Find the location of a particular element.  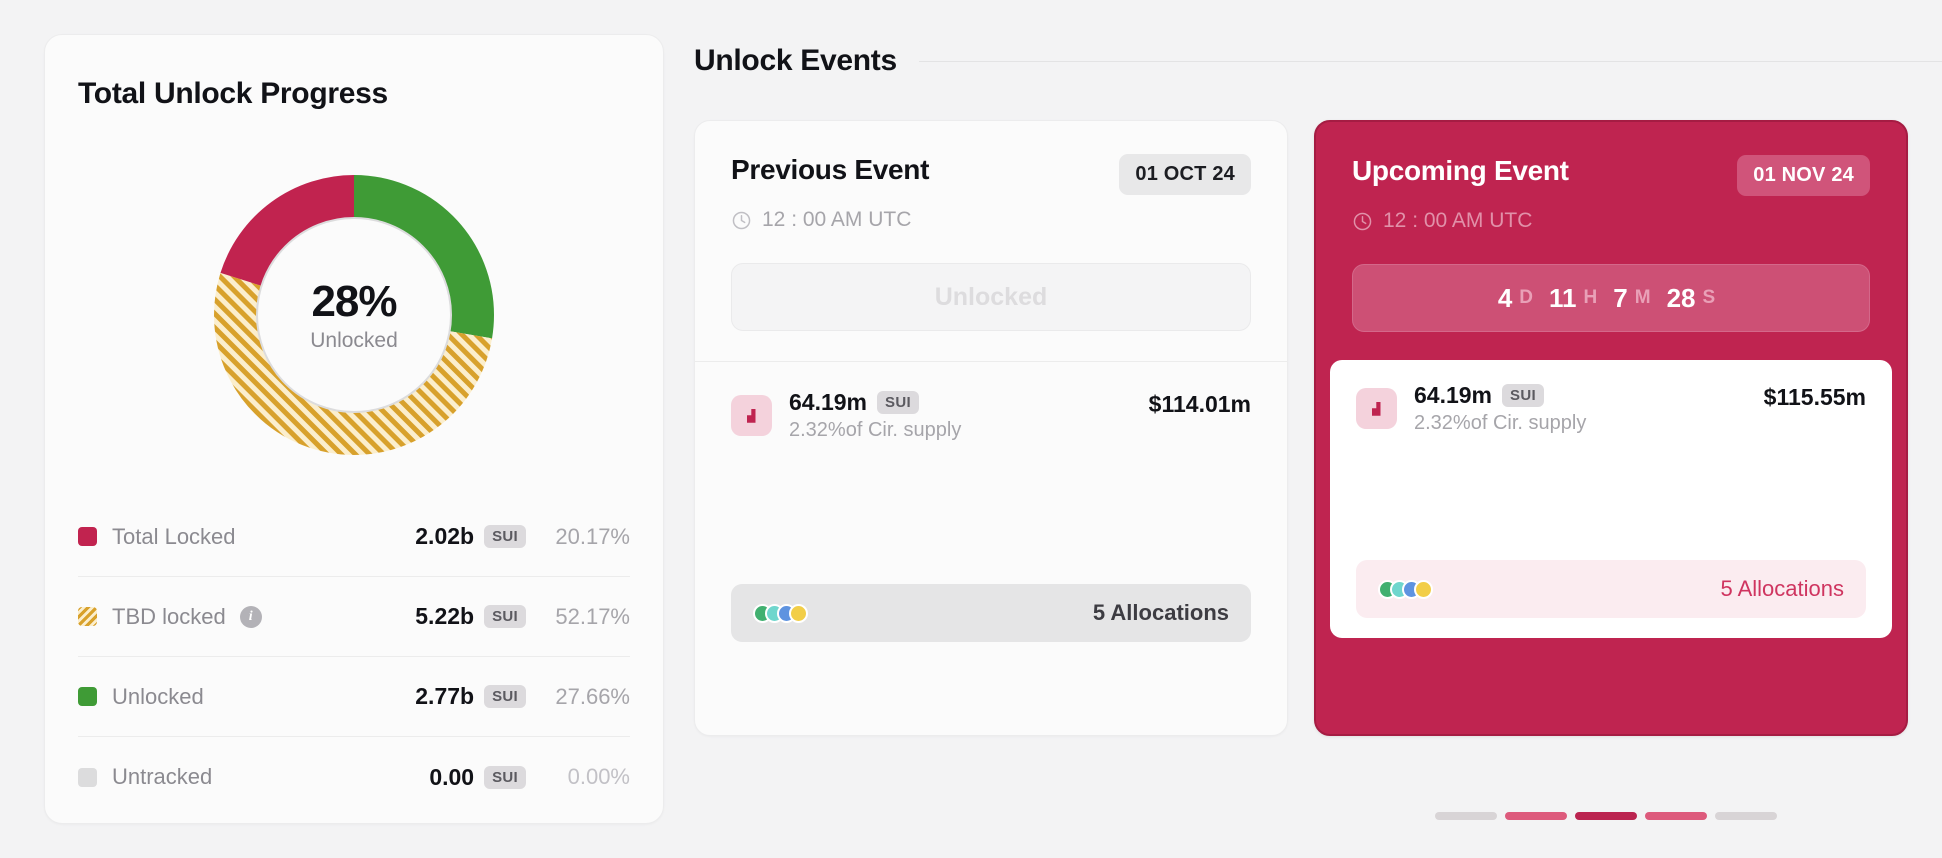

legend-row-untracked: Untracked 0.00 SUI 0.00% is located at coordinates (354, 777).